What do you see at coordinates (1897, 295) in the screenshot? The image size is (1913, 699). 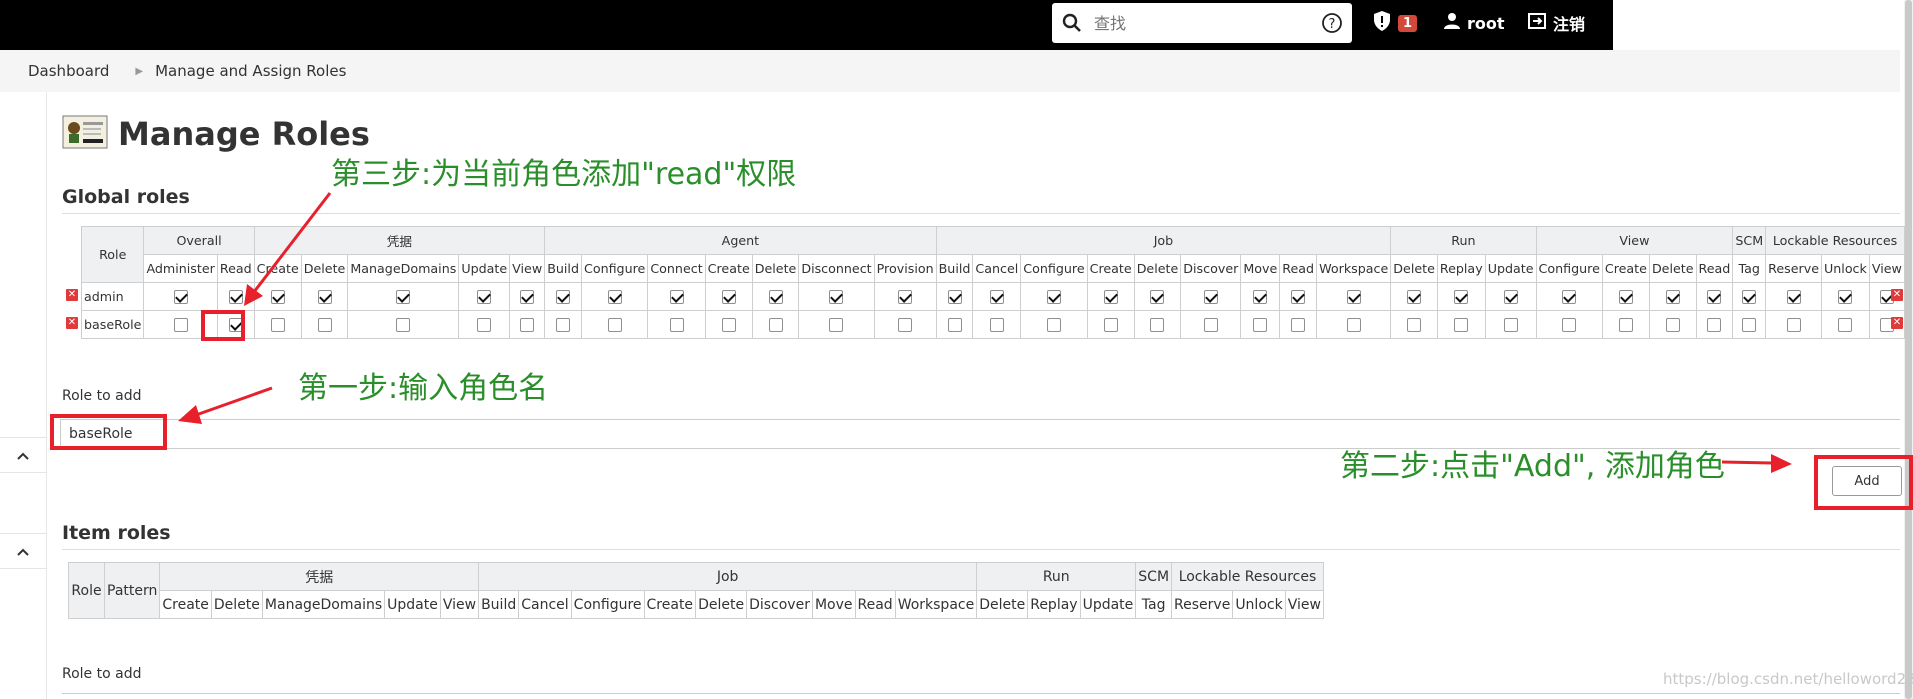 I see `delete-role-admin-right-icon: ✕` at bounding box center [1897, 295].